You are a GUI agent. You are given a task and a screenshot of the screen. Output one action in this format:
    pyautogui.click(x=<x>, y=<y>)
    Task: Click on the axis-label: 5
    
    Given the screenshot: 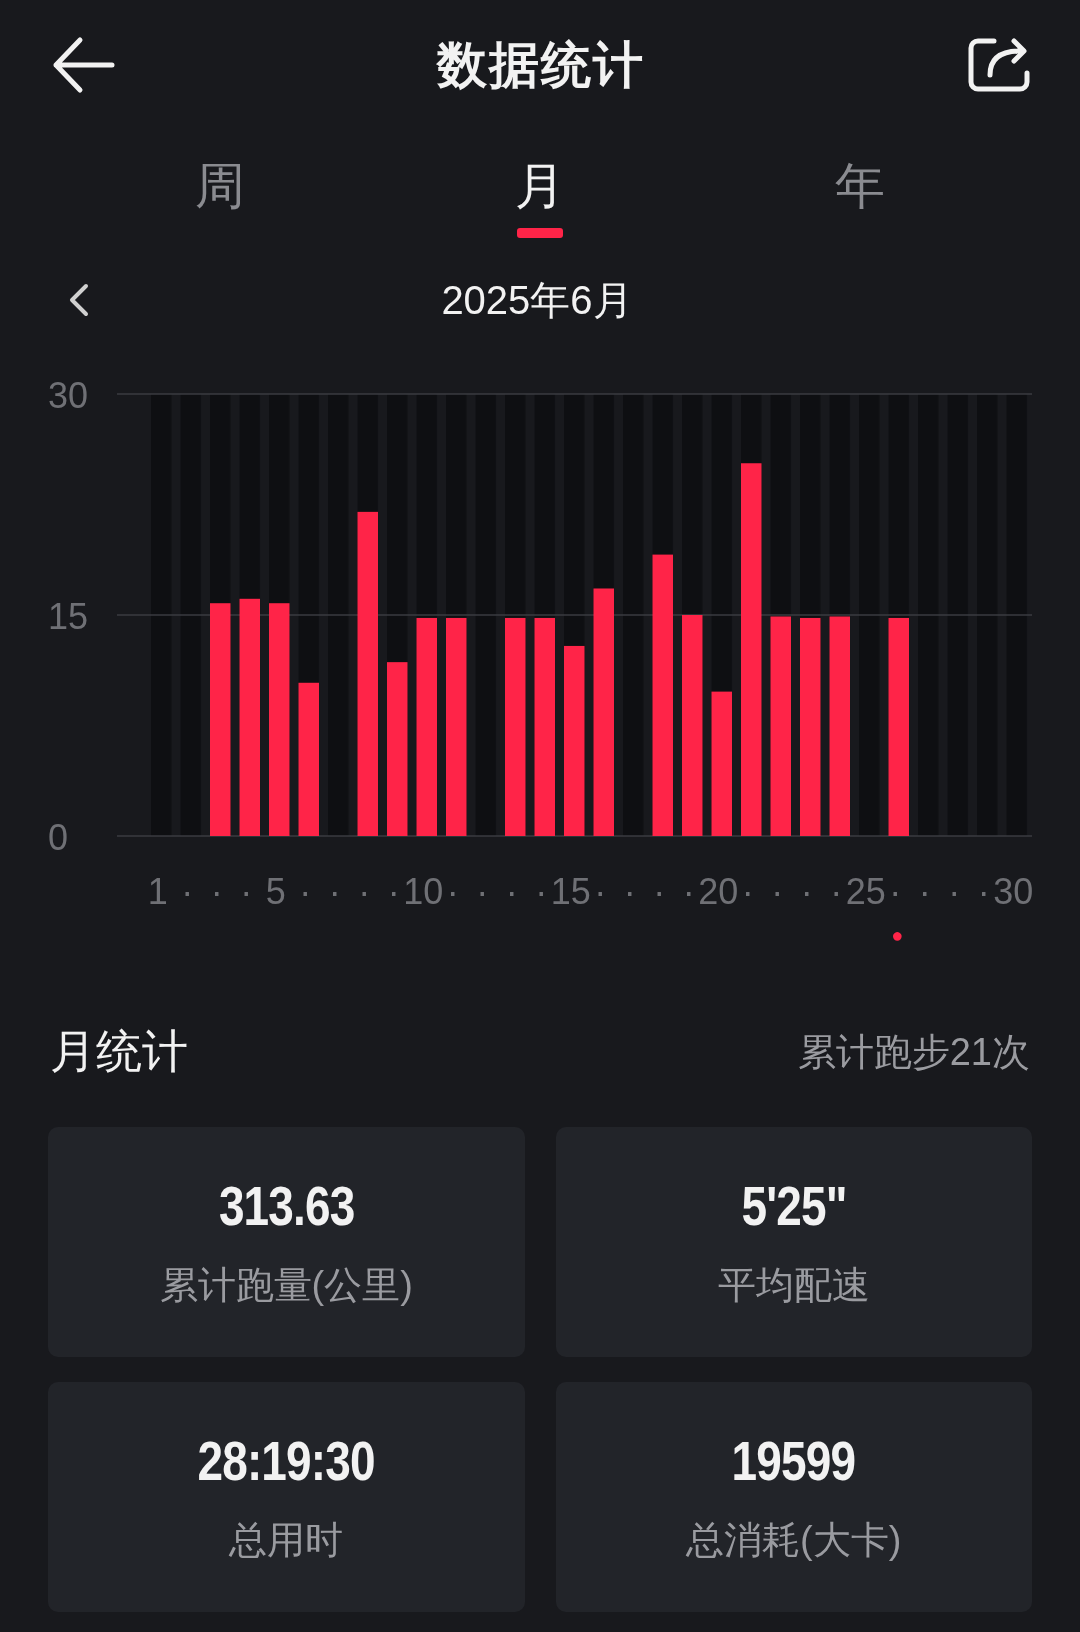 What is the action you would take?
    pyautogui.click(x=275, y=891)
    